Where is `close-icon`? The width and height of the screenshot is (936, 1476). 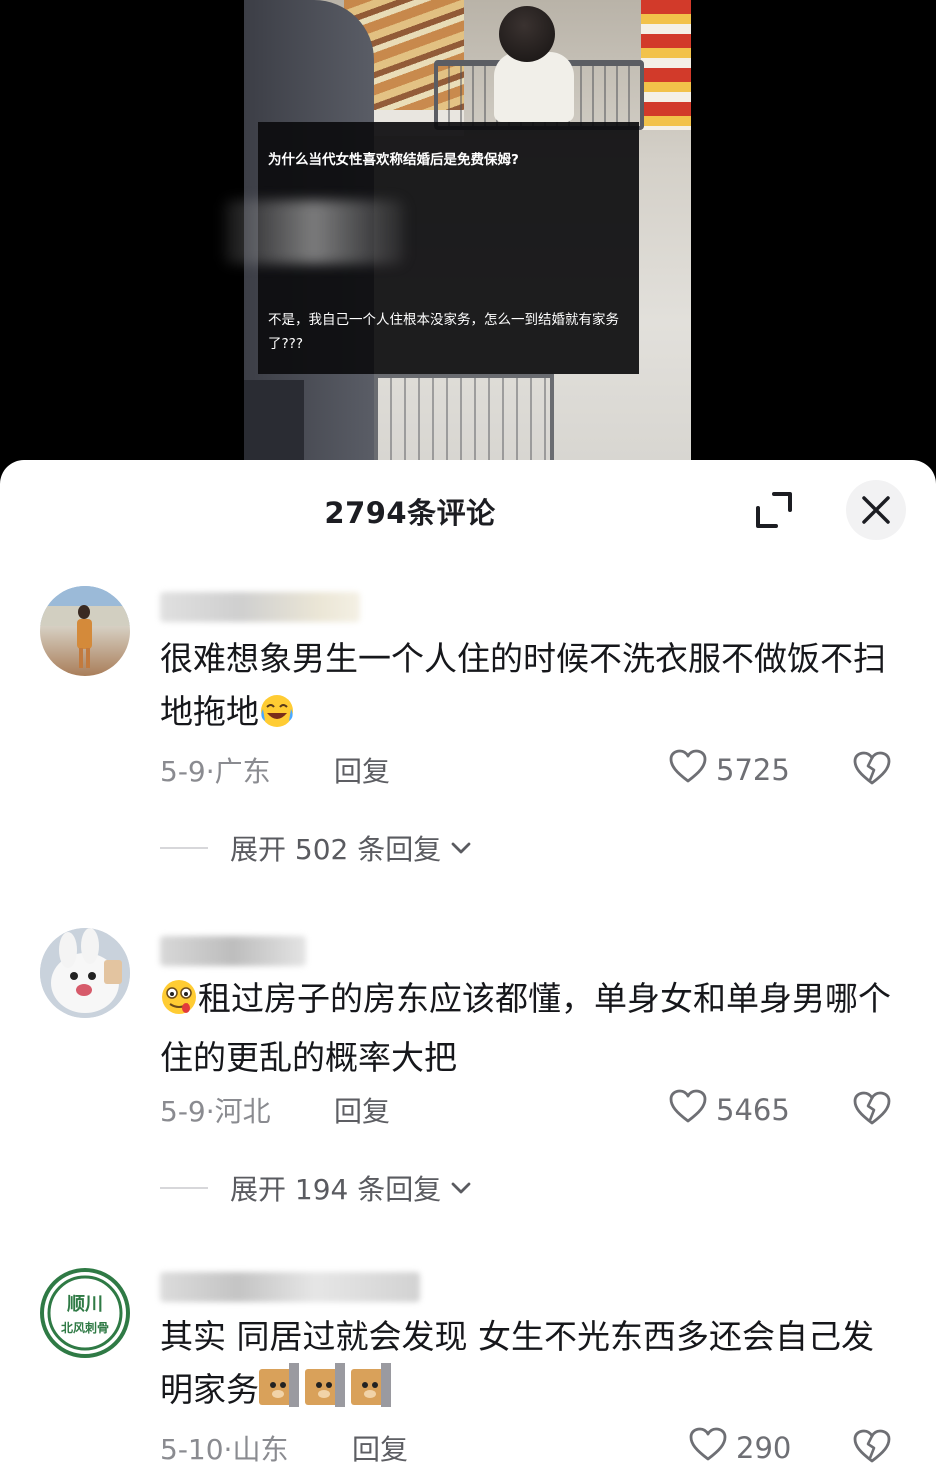
close-icon is located at coordinates (876, 510).